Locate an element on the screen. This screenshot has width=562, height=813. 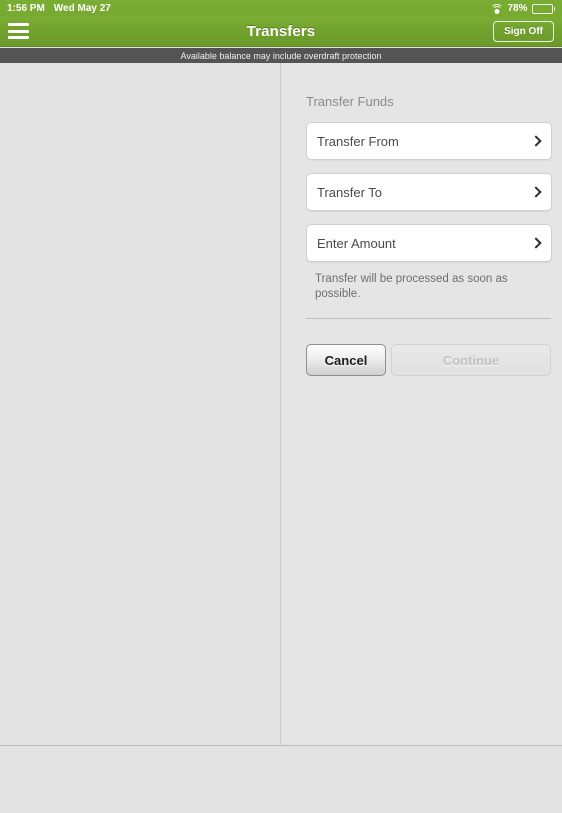
section-divider is located at coordinates (428, 318).